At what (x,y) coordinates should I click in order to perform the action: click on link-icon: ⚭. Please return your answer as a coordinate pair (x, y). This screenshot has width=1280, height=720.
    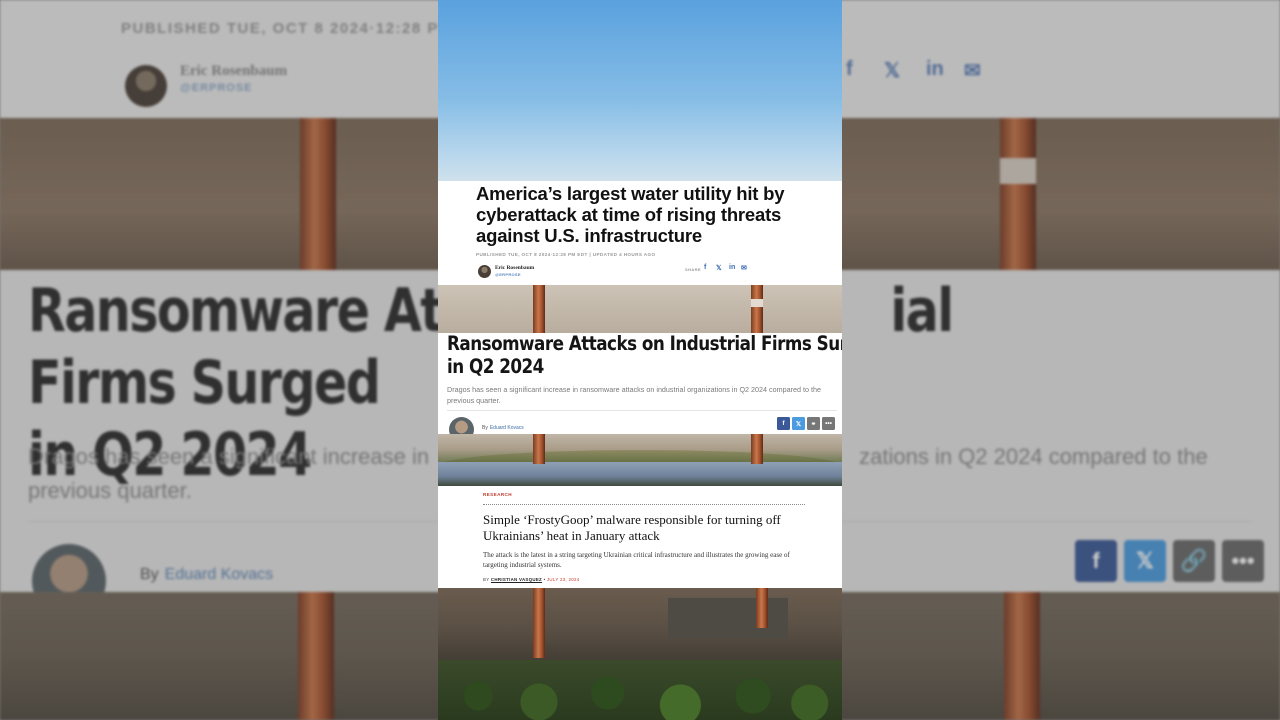
    Looking at the image, I should click on (813, 423).